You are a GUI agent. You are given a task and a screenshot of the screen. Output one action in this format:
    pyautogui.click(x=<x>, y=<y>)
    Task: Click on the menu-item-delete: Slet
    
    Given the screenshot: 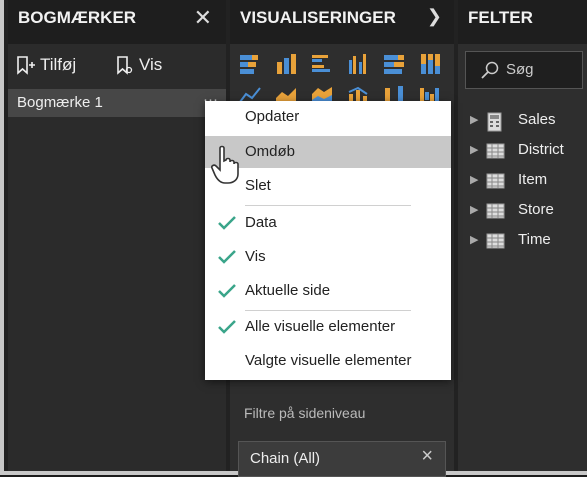 What is the action you would take?
    pyautogui.click(x=328, y=186)
    